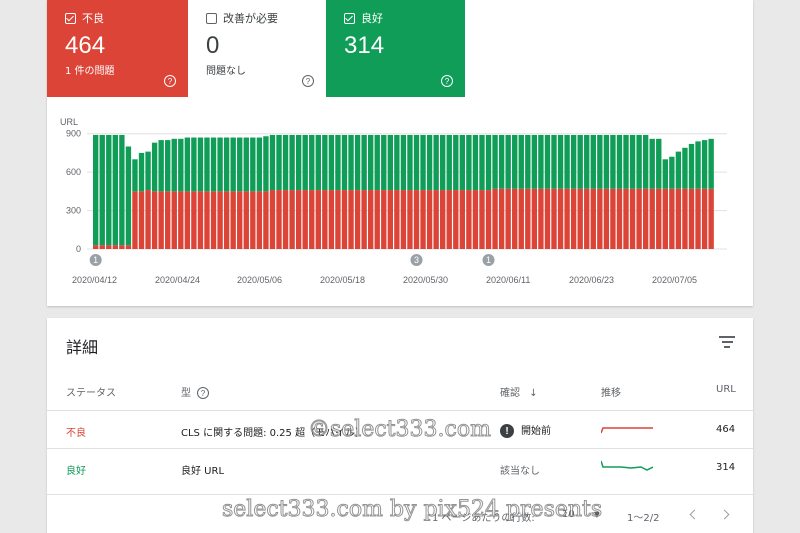 The height and width of the screenshot is (533, 800). What do you see at coordinates (91, 391) in the screenshot?
I see `column-status: ステータス` at bounding box center [91, 391].